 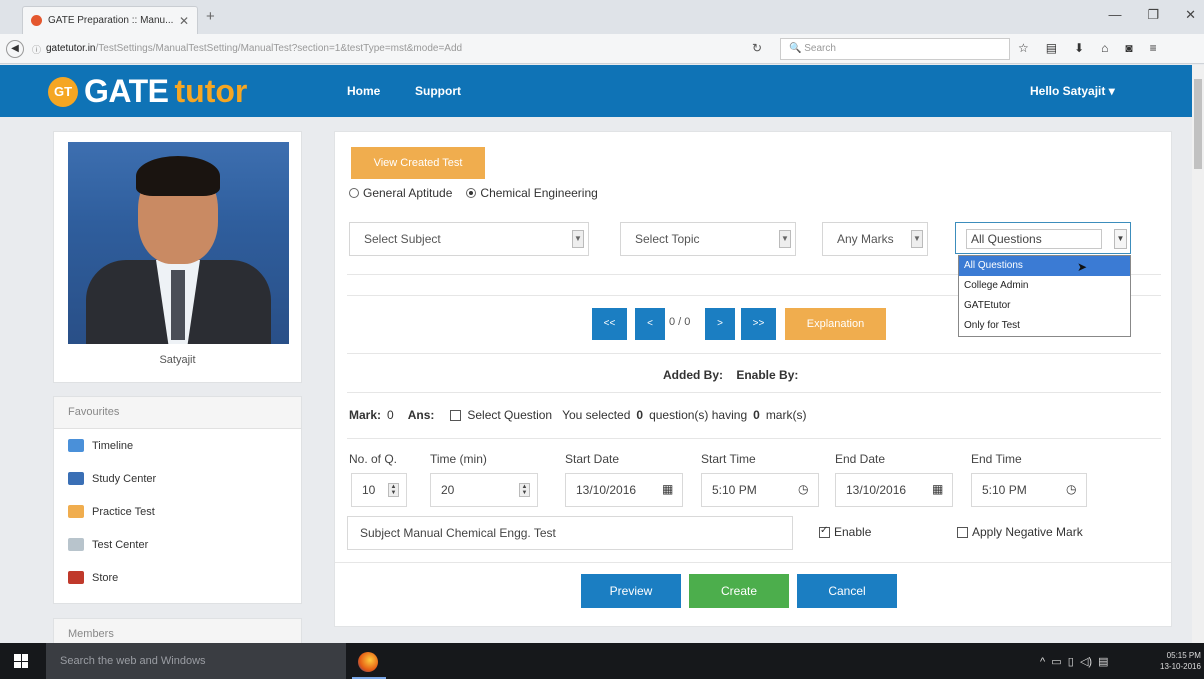 I want to click on reader-icon: ▤, so click(x=1051, y=48).